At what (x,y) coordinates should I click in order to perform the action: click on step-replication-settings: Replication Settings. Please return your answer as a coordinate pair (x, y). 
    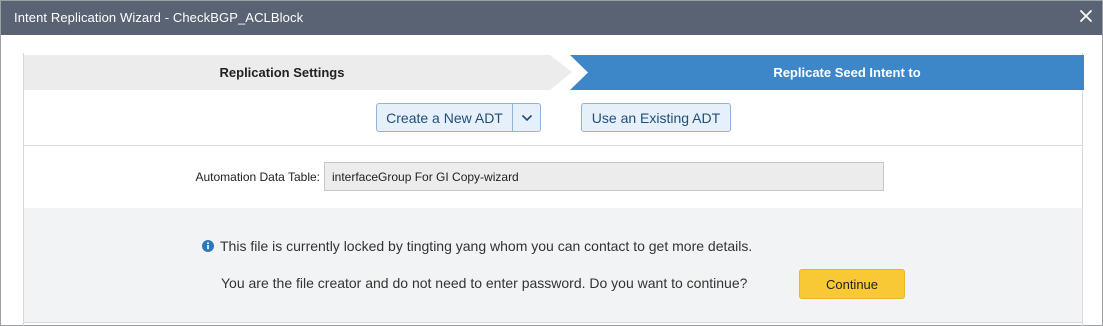
    Looking at the image, I should click on (287, 72).